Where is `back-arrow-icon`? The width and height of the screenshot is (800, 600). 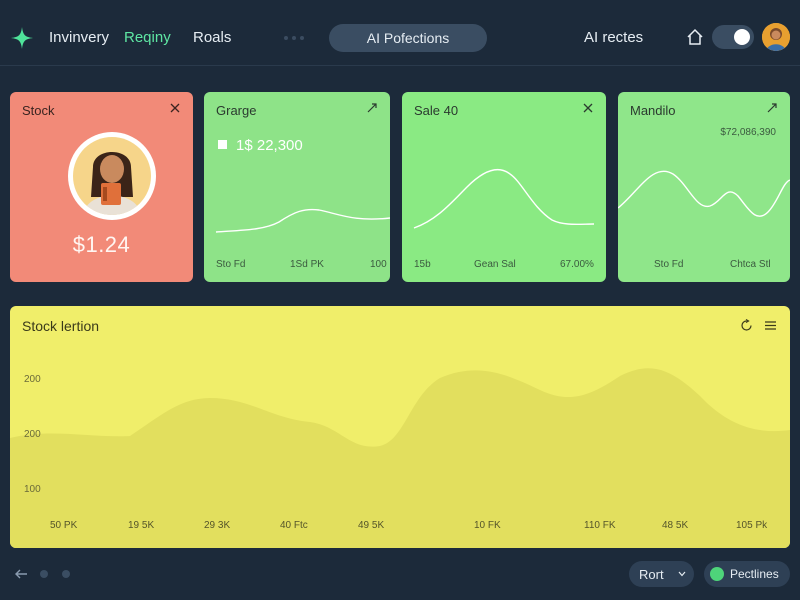 back-arrow-icon is located at coordinates (21, 574).